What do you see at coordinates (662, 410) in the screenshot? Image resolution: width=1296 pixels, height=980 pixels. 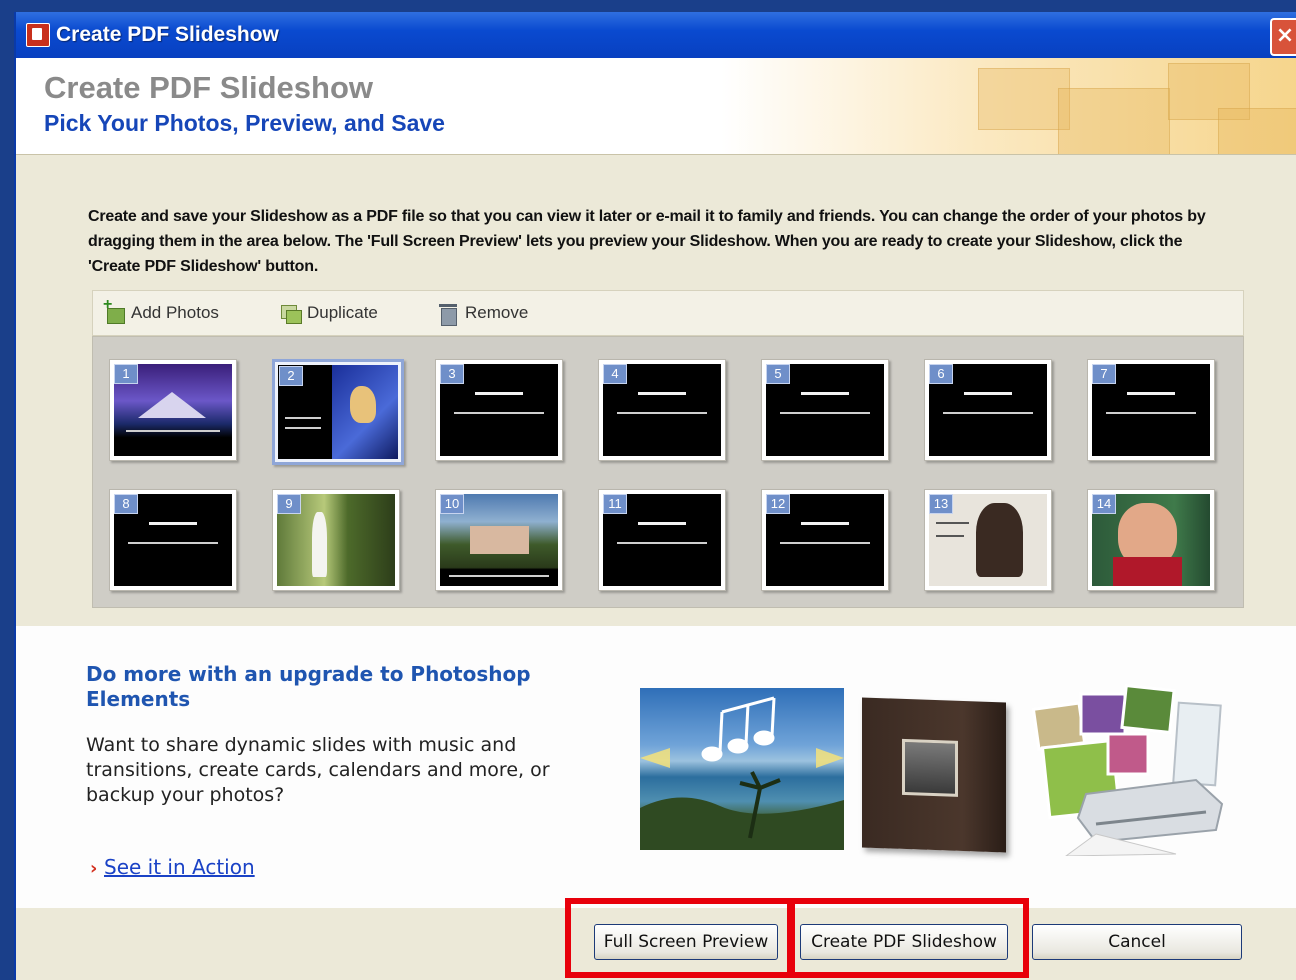 I see `slide-thumbnail-4: 4` at bounding box center [662, 410].